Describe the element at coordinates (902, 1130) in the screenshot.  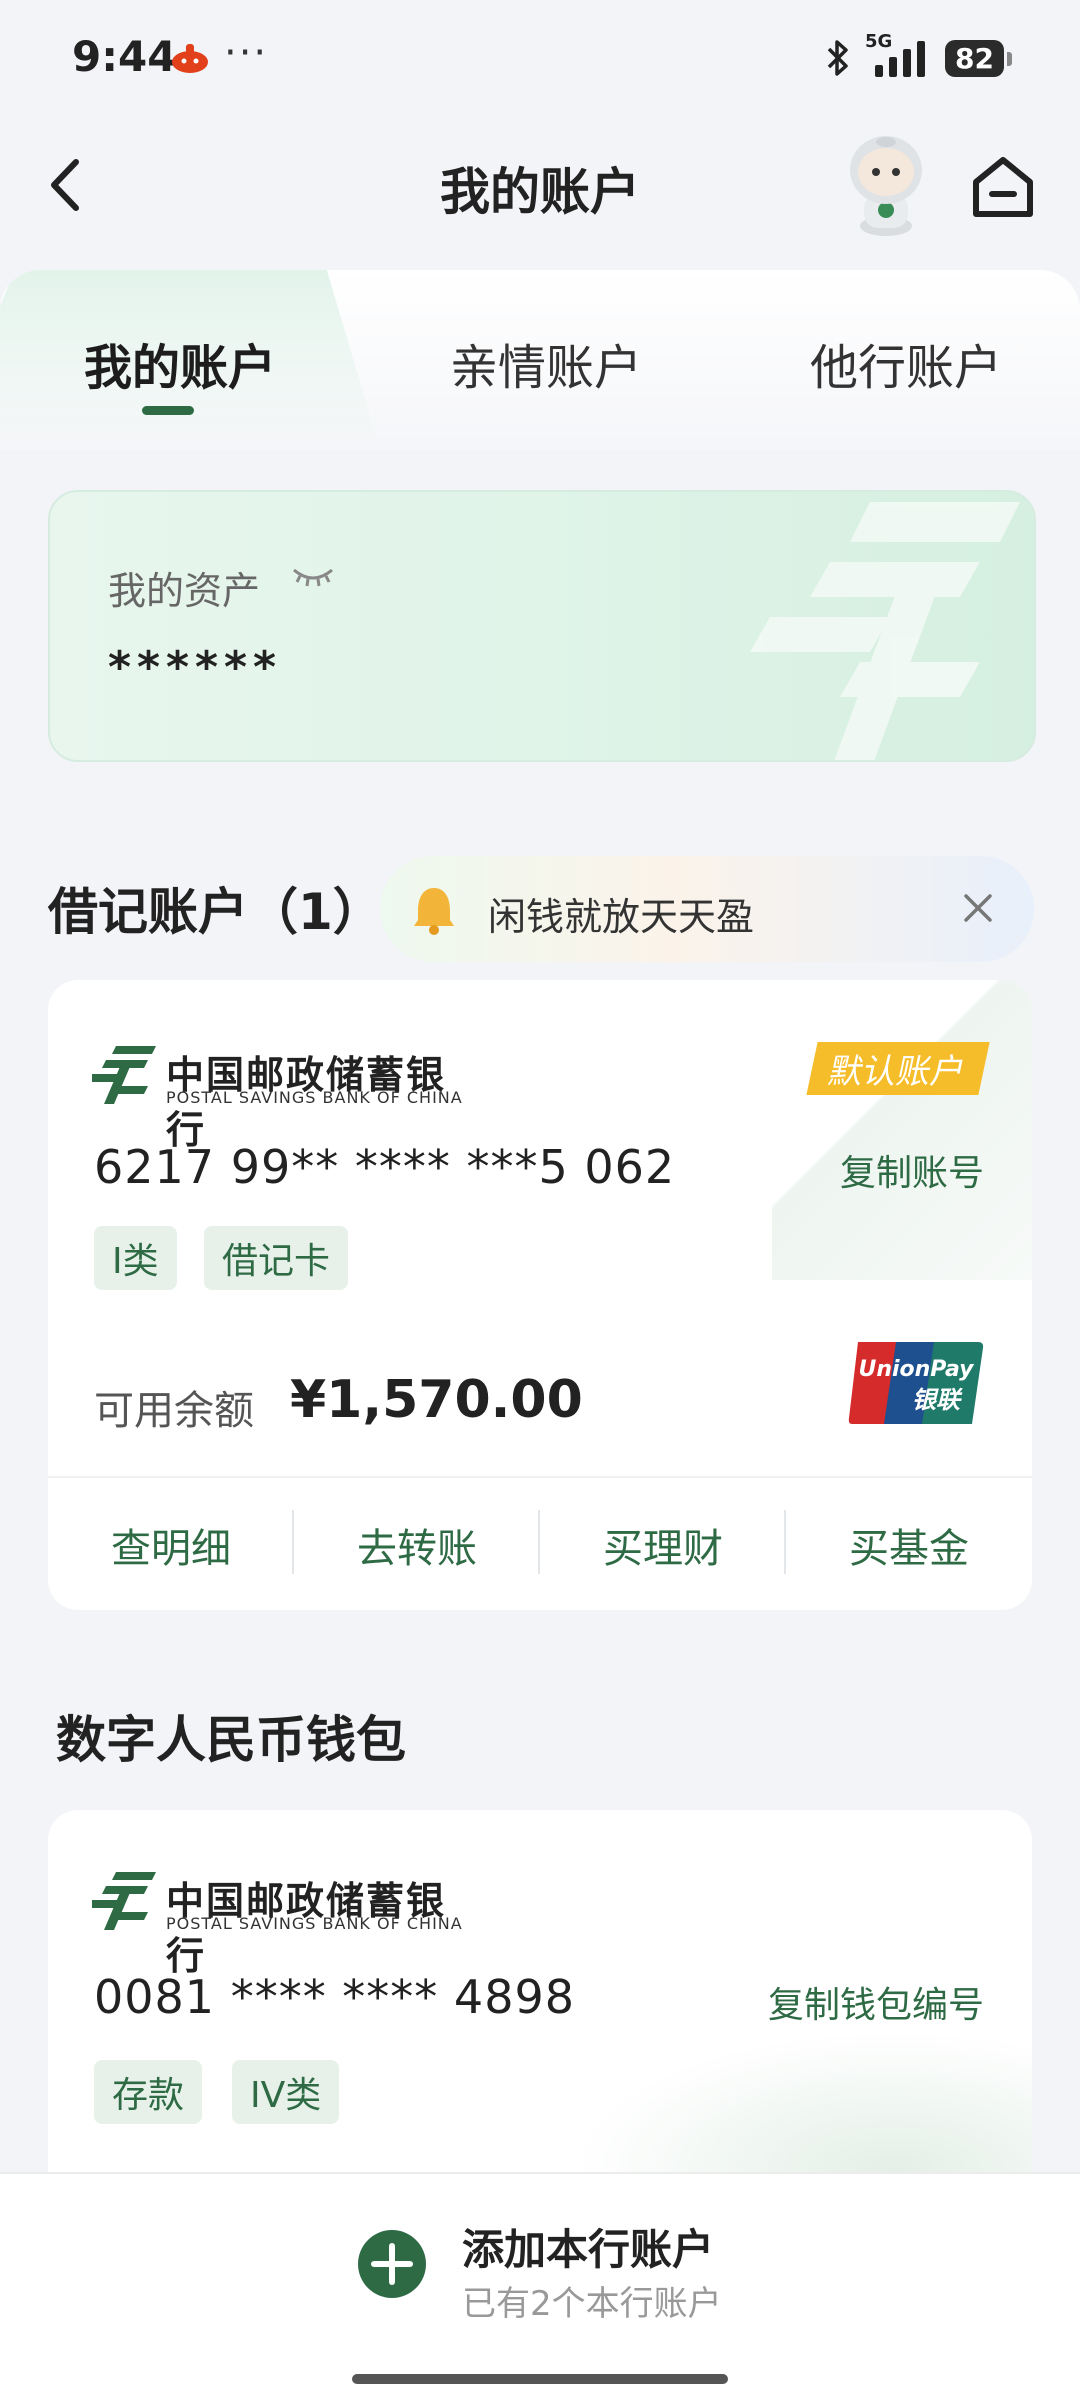
I see `card-decoration` at that location.